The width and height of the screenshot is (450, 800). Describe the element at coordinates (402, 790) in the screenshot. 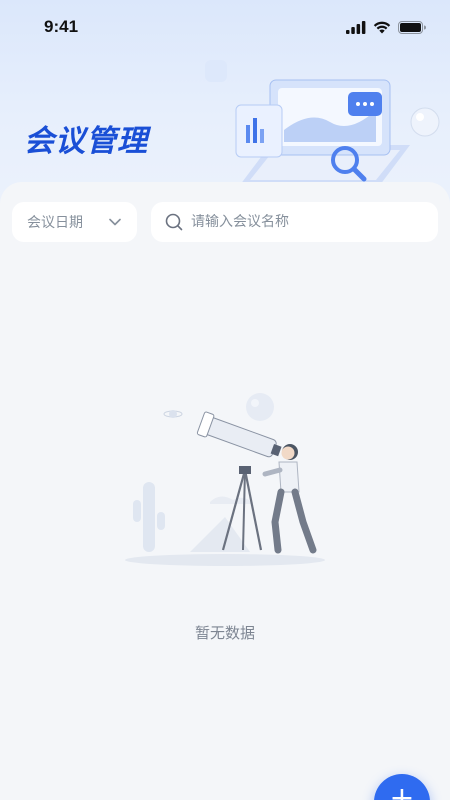

I see `plus-icon: +` at that location.